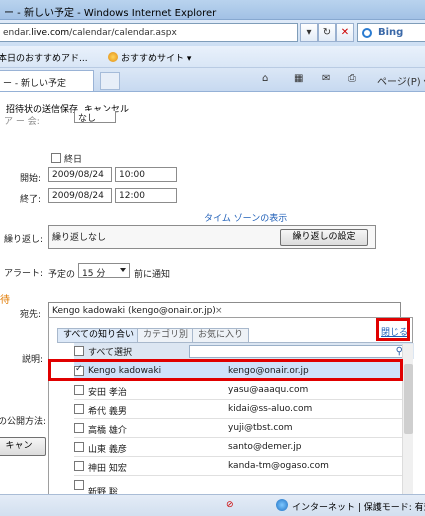 Image resolution: width=425 pixels, height=516 pixels. What do you see at coordinates (212, 80) in the screenshot?
I see `tab-bar: ー - 新しい予定 ⌂ ▦ ✉ ⎙ ページ(P) ▾` at bounding box center [212, 80].